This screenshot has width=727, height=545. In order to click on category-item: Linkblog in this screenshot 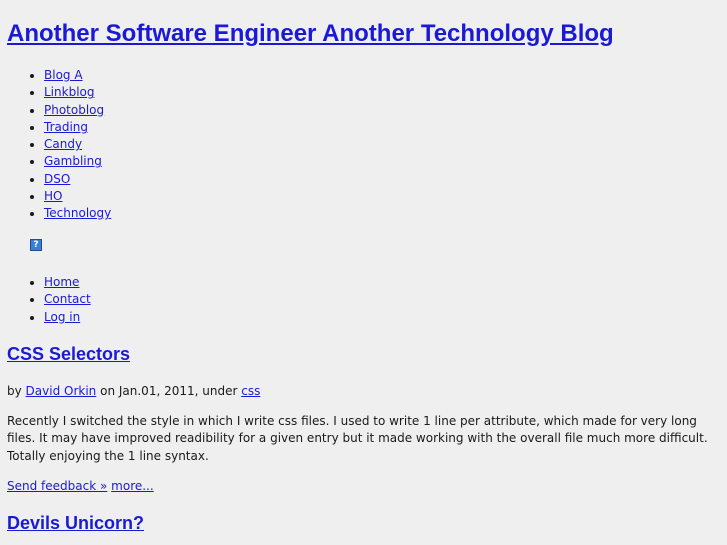, I will do `click(77, 92)`.